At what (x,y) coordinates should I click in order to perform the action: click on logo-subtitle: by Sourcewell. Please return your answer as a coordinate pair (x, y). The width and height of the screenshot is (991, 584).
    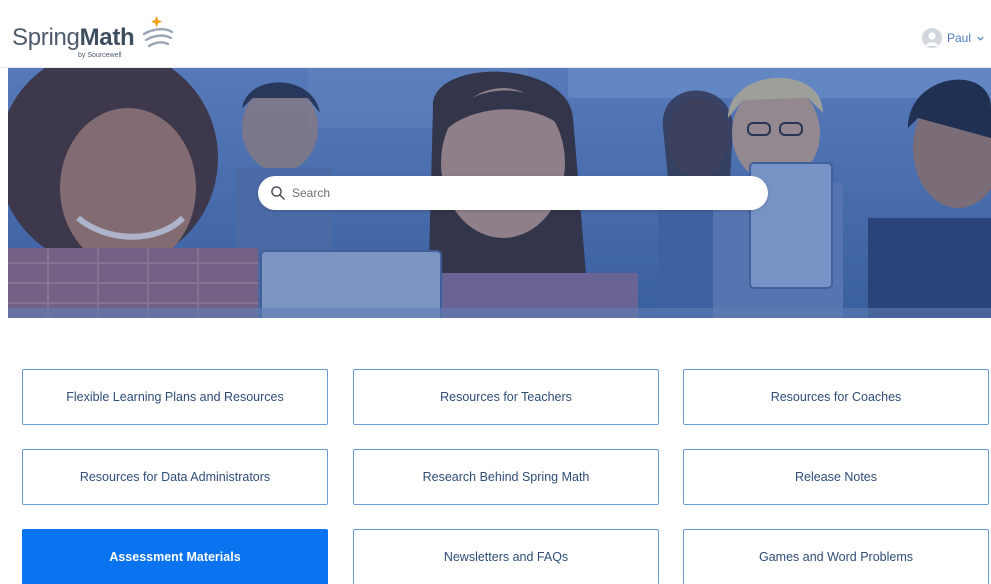
    Looking at the image, I should click on (100, 55).